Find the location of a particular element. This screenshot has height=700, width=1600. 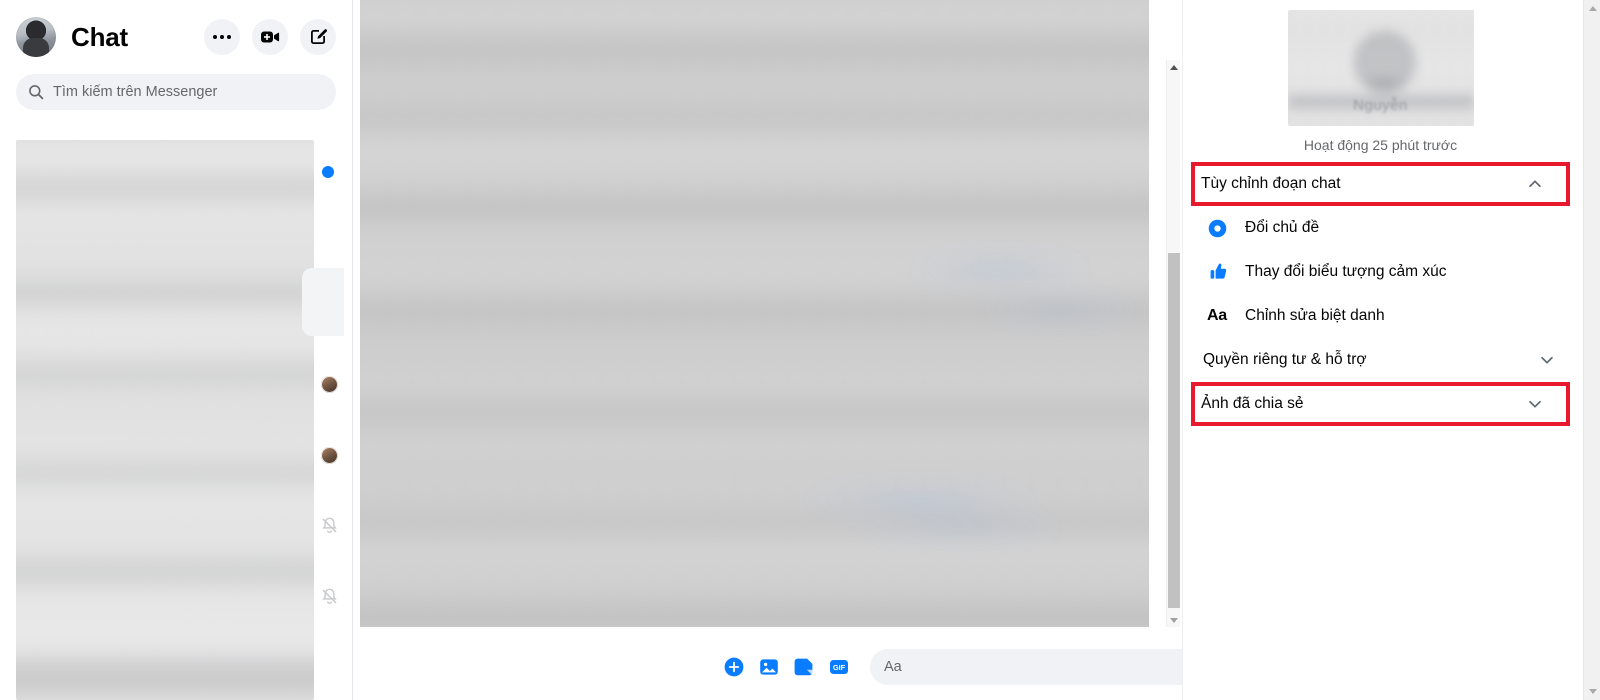

menu-item-change-emoji: Thay đổi biểu tượng cảm xúc is located at coordinates (1380, 272).